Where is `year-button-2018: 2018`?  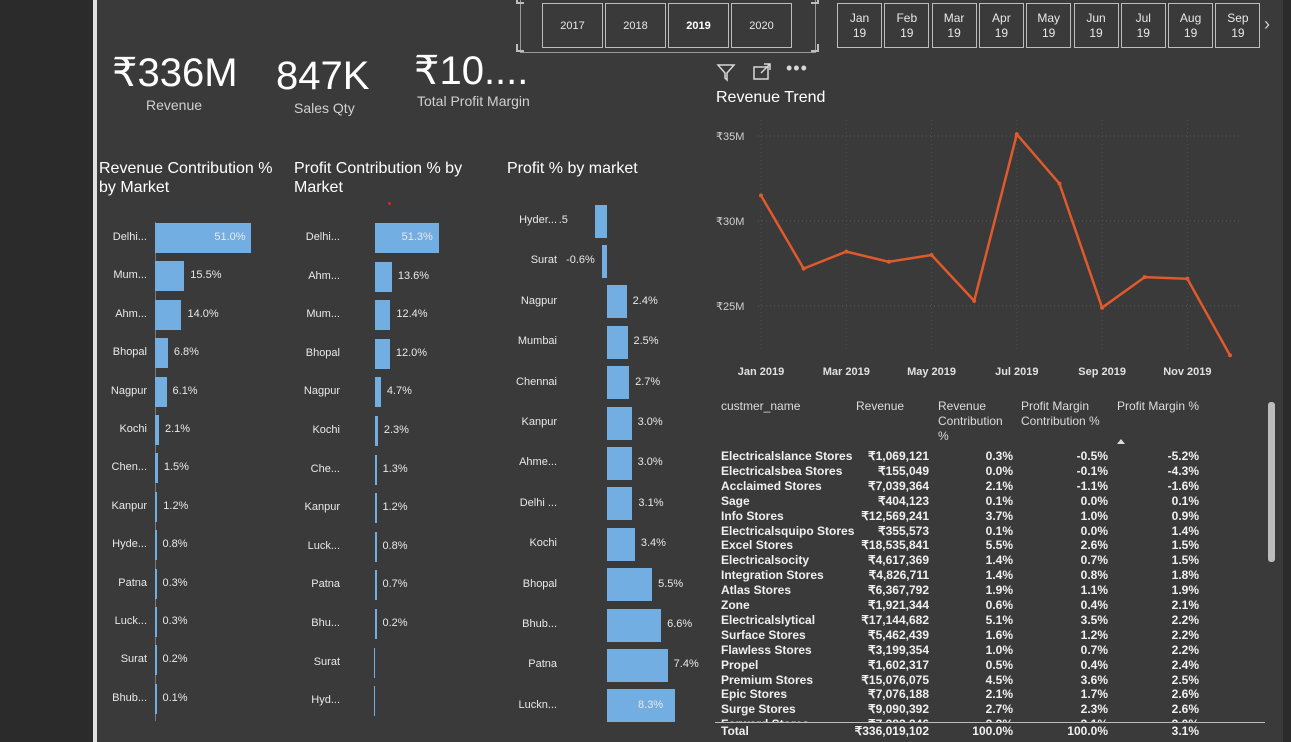
year-button-2018: 2018 is located at coordinates (635, 25).